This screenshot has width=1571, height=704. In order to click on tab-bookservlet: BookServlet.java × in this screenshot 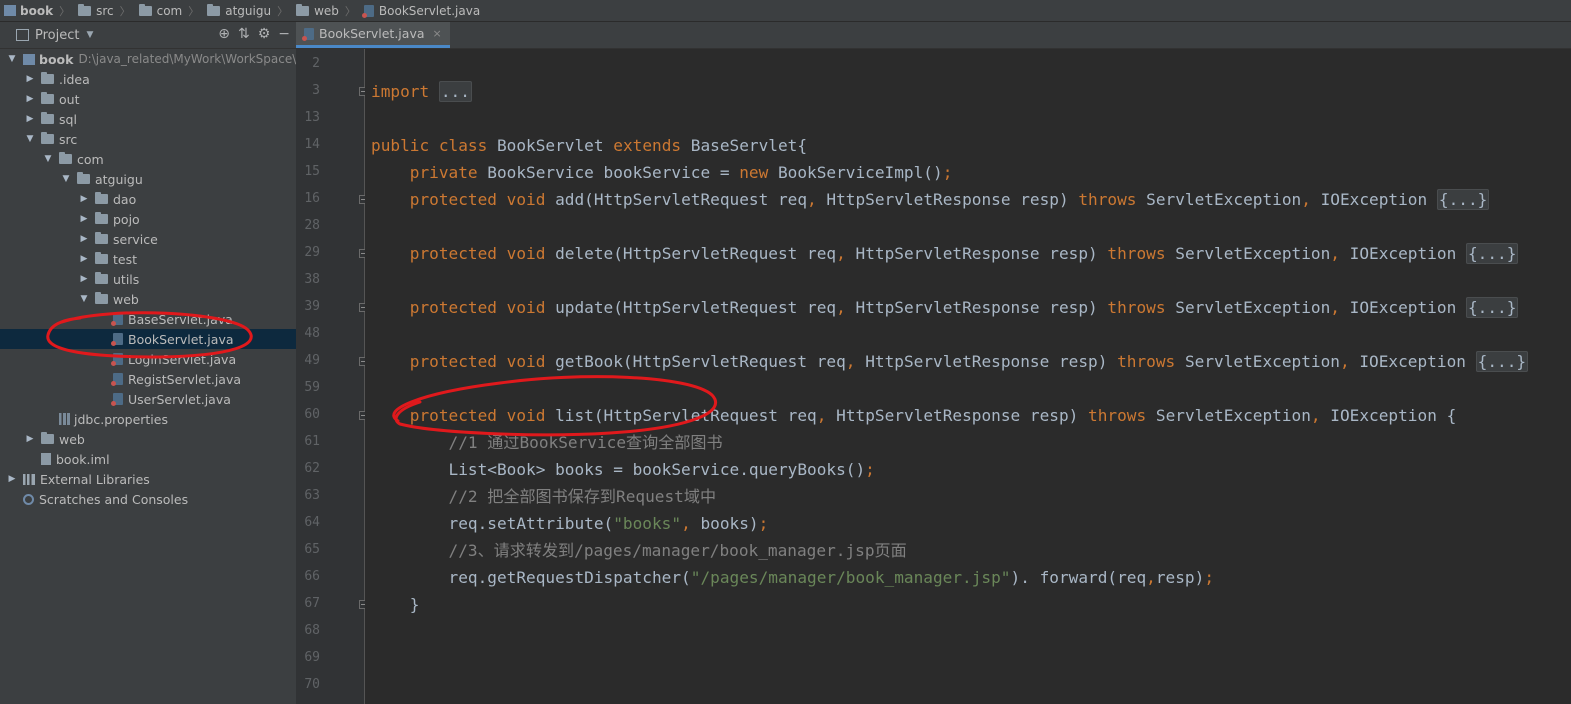, I will do `click(373, 35)`.